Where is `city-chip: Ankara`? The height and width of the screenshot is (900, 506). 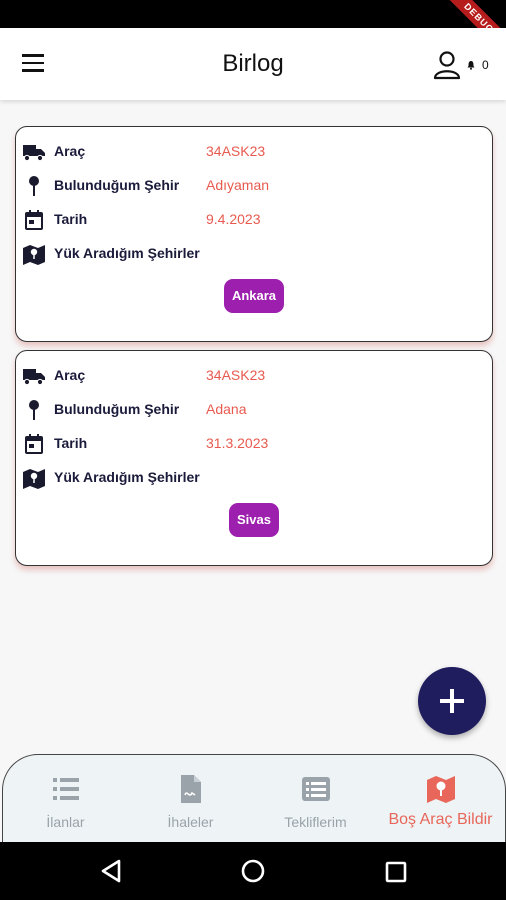 city-chip: Ankara is located at coordinates (254, 296).